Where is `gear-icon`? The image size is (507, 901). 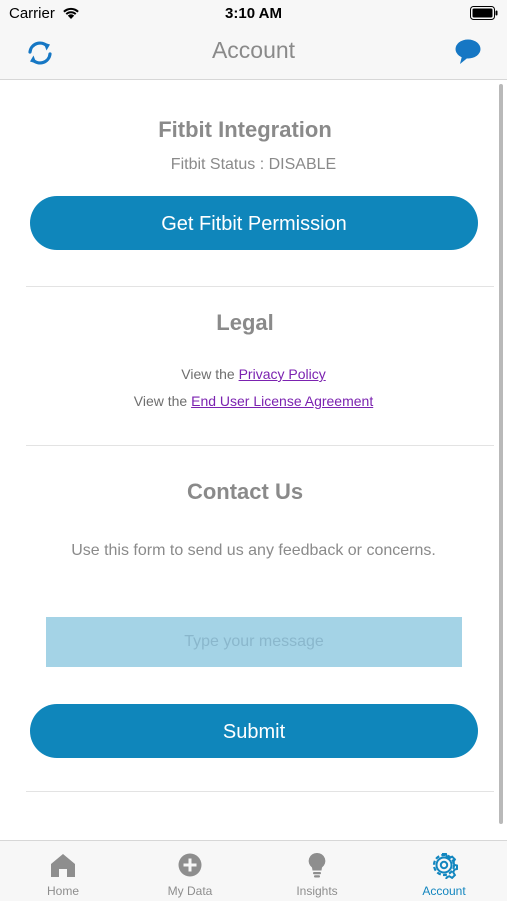
gear-icon is located at coordinates (445, 866).